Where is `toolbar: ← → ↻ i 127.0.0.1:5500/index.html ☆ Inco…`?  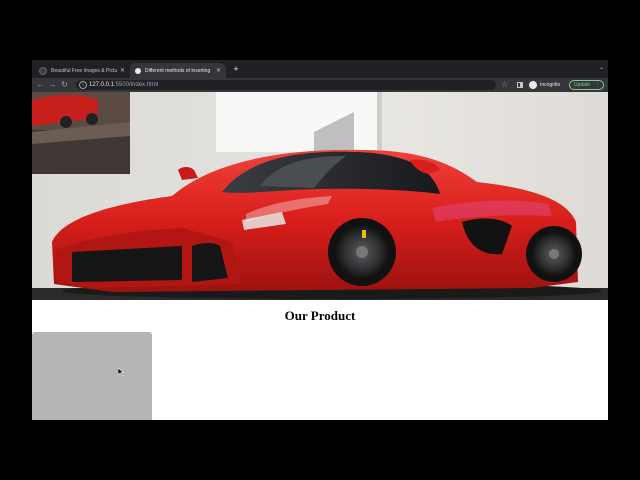 toolbar: ← → ↻ i 127.0.0.1:5500/index.html ☆ Inco… is located at coordinates (320, 85).